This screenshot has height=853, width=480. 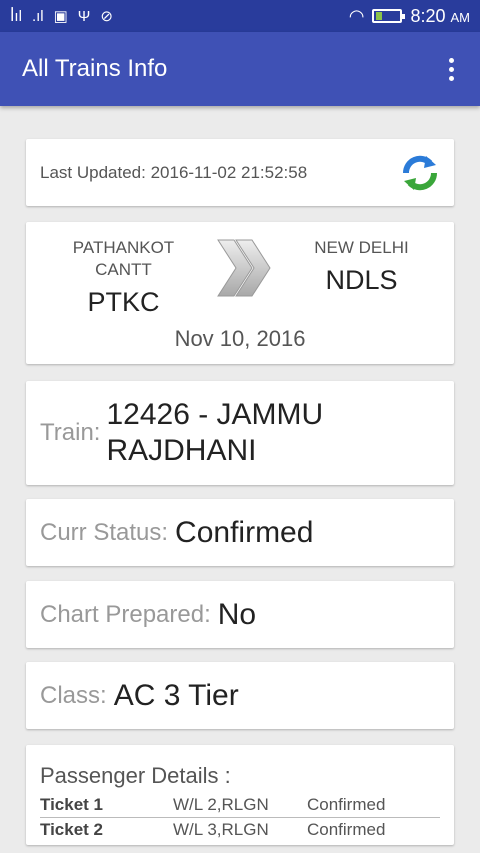 I want to click on battery-icon, so click(x=389, y=16).